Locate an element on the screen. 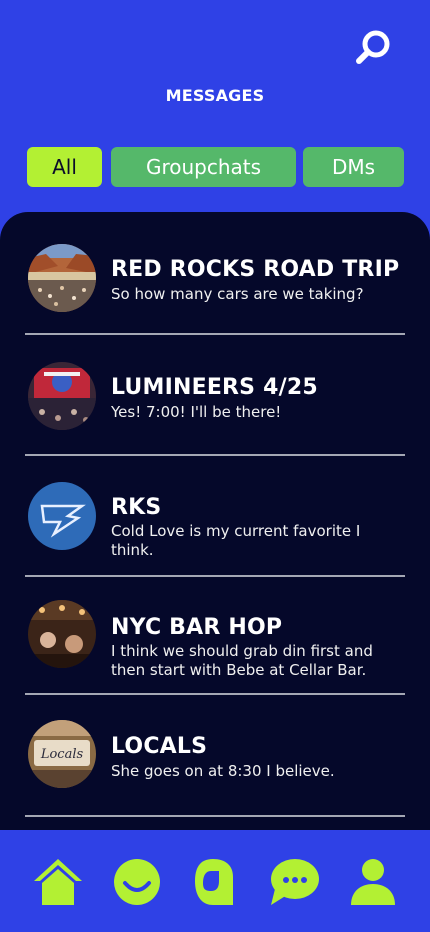  filter-chips: All Groupchats DMs is located at coordinates (215, 167).